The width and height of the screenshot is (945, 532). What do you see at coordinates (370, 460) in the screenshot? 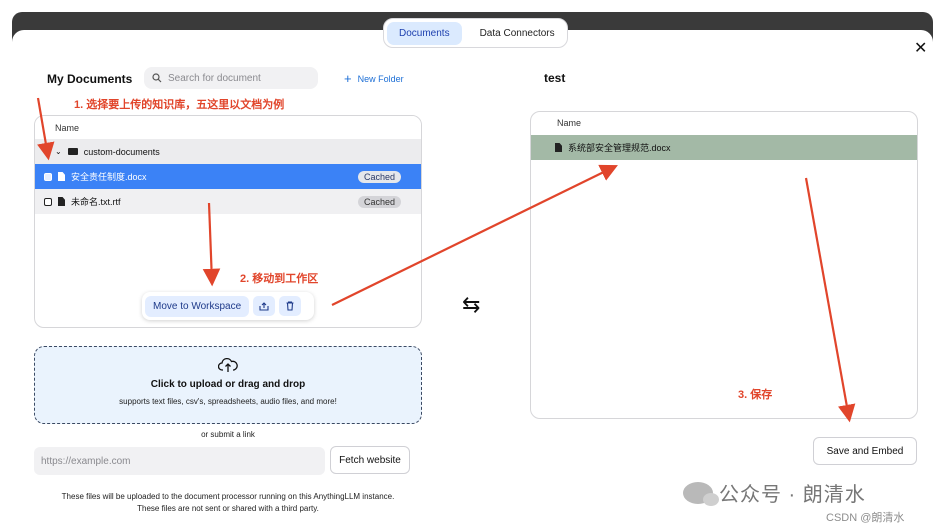
I see `fetch-website-button: Fetch website` at bounding box center [370, 460].